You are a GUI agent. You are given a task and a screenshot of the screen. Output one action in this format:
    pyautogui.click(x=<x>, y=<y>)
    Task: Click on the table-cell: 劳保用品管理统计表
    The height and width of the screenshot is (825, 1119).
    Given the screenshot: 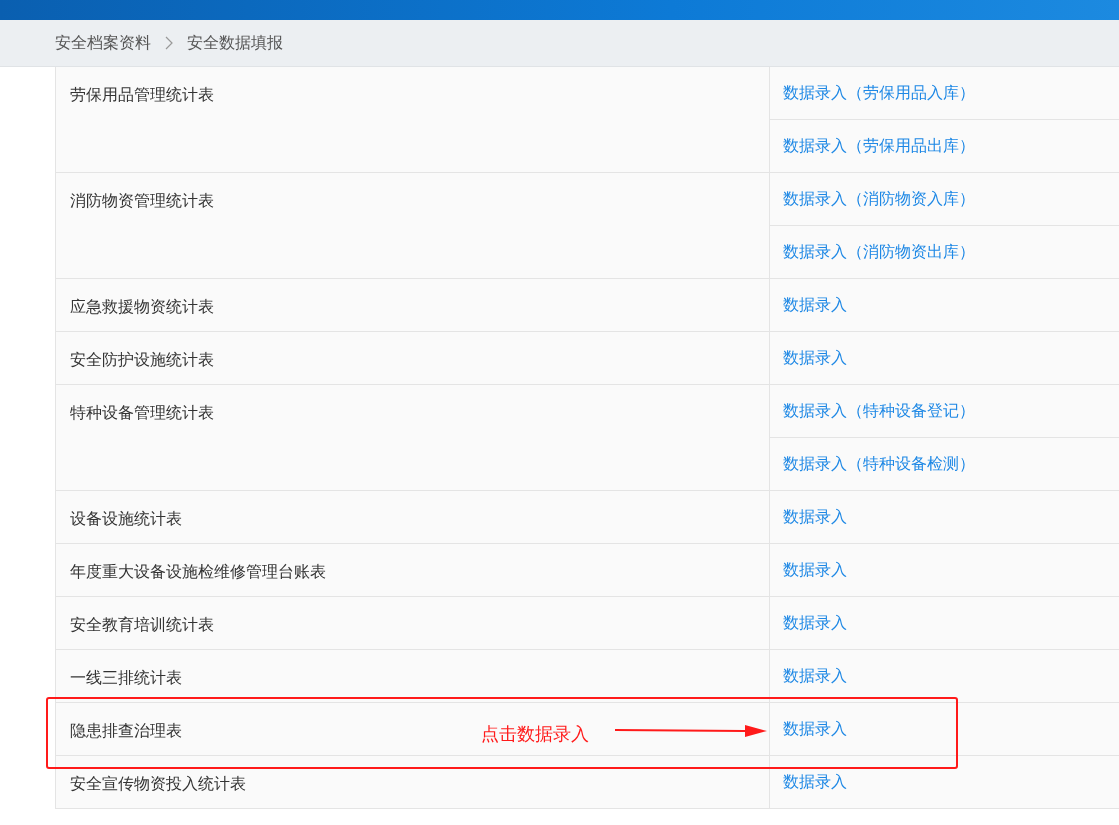 What is the action you would take?
    pyautogui.click(x=413, y=119)
    